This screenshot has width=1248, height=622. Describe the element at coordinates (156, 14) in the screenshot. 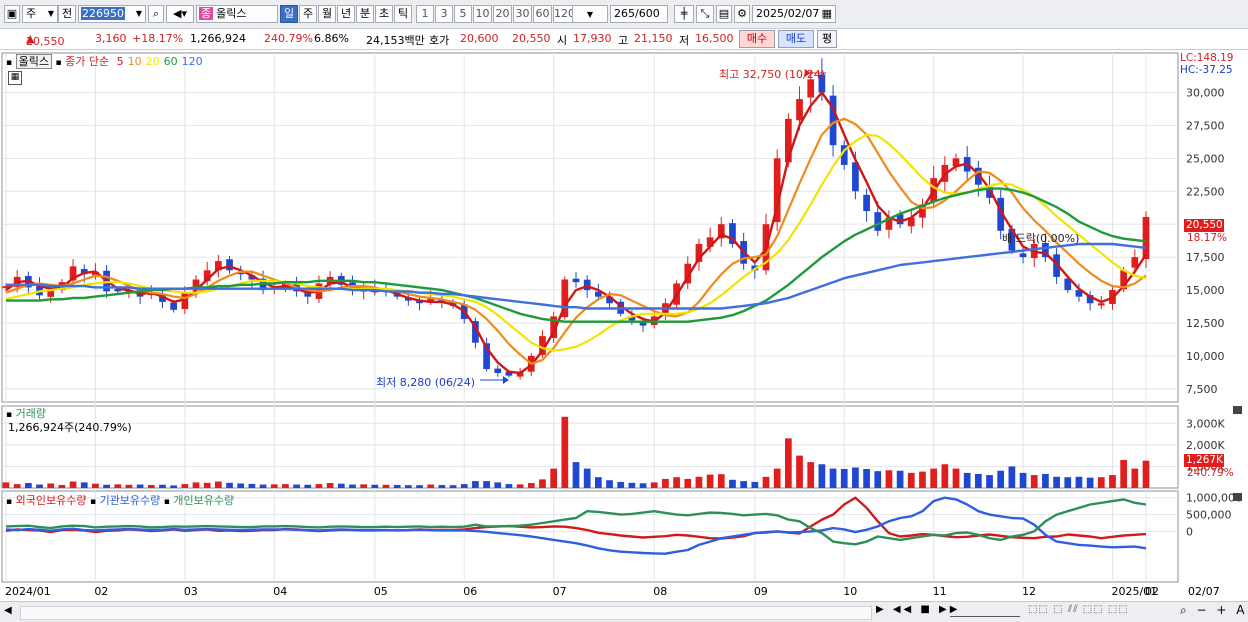

I see `search-icon: ⌕` at that location.